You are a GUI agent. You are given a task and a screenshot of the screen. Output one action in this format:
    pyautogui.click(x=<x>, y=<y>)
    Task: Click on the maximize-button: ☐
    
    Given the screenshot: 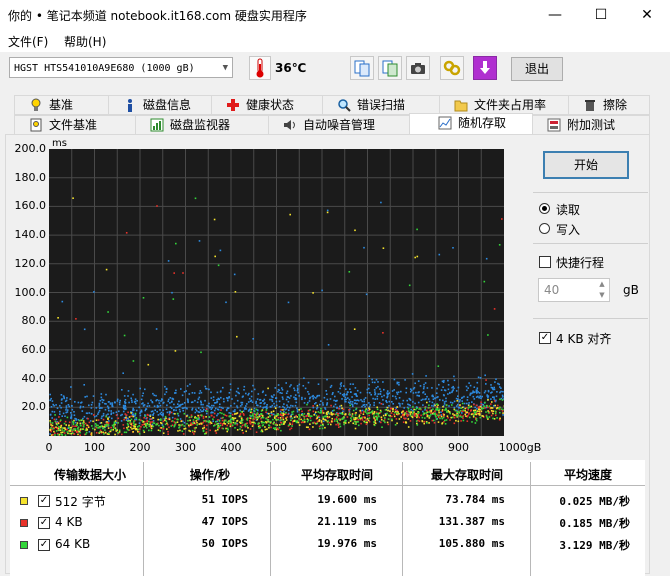 What is the action you would take?
    pyautogui.click(x=601, y=15)
    